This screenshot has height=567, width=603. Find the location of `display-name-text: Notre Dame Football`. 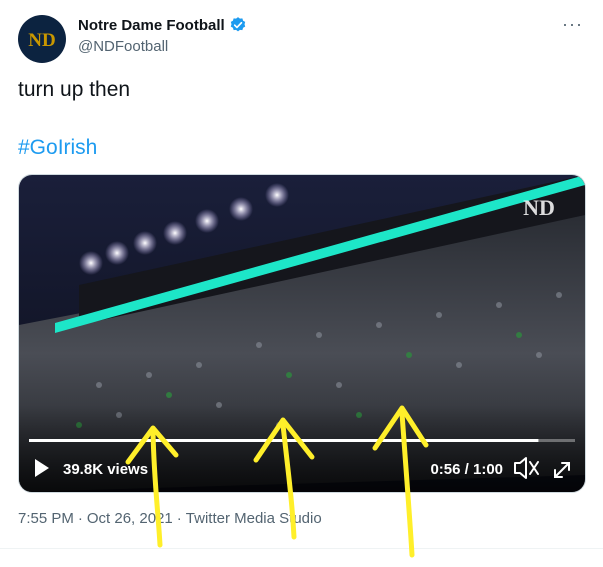

display-name-text: Notre Dame Football is located at coordinates (151, 25).